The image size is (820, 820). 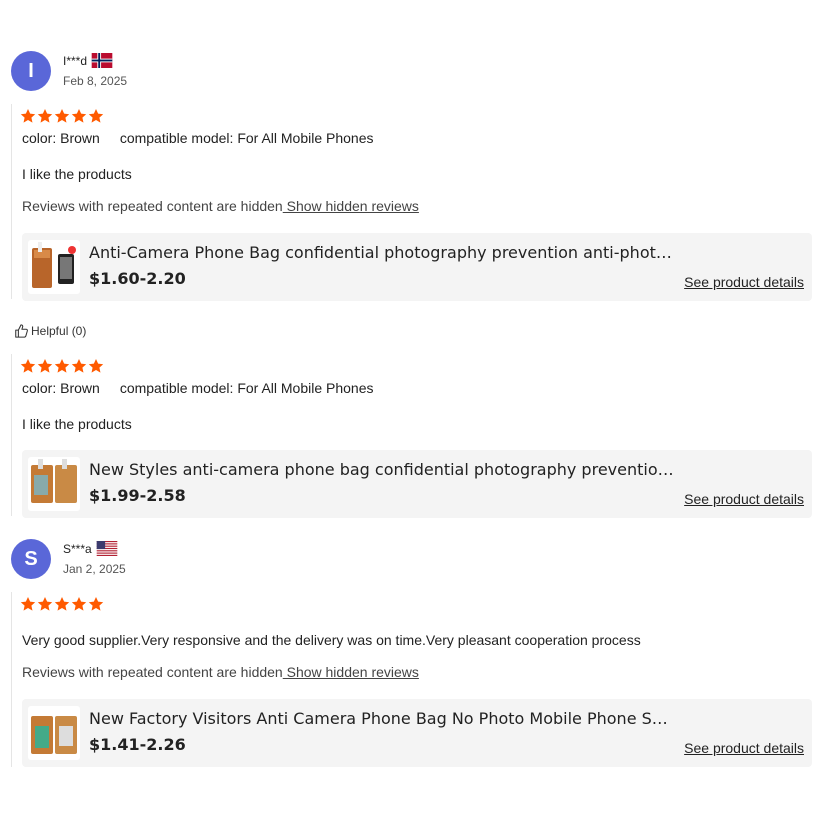 I want to click on usa-flag-icon, so click(x=106, y=548).